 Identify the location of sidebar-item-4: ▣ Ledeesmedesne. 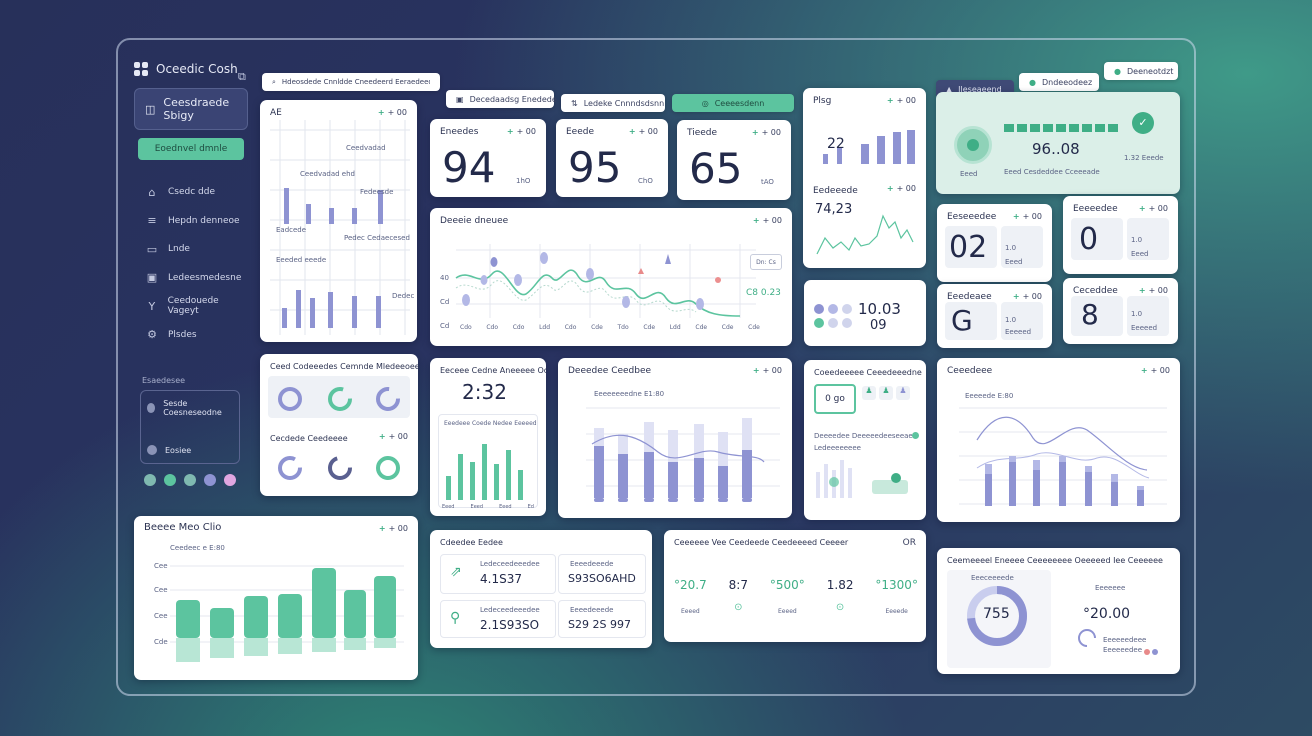
(198, 278).